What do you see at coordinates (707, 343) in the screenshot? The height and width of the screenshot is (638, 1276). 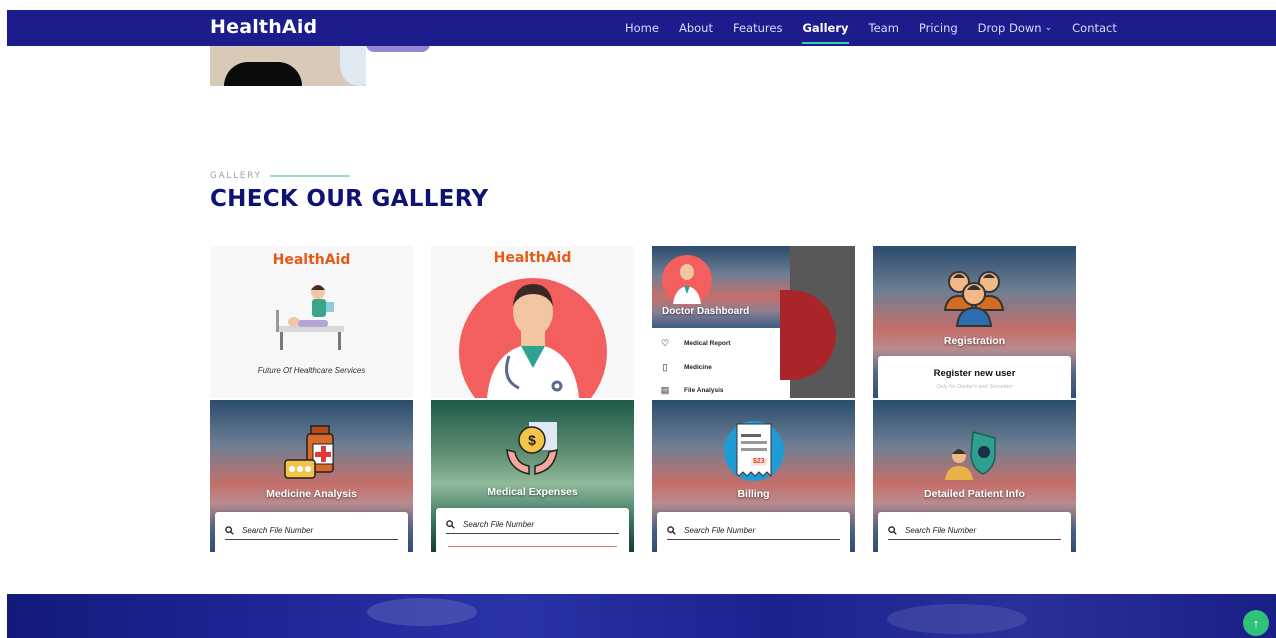 I see `dashboard-item-label: Medical Report` at bounding box center [707, 343].